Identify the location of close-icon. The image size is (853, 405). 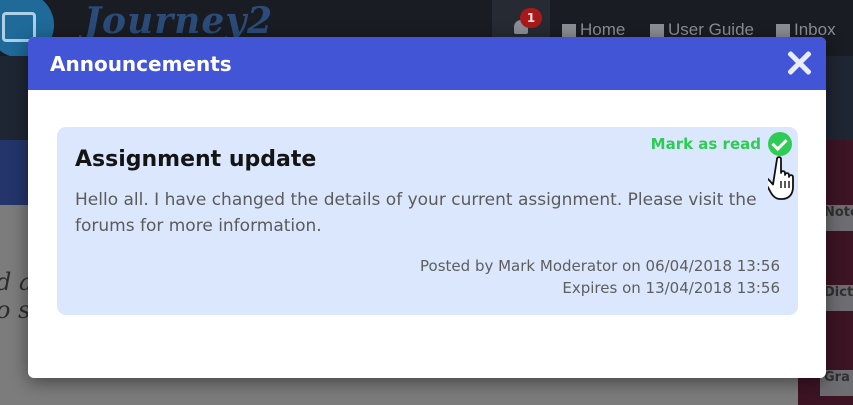
(800, 63).